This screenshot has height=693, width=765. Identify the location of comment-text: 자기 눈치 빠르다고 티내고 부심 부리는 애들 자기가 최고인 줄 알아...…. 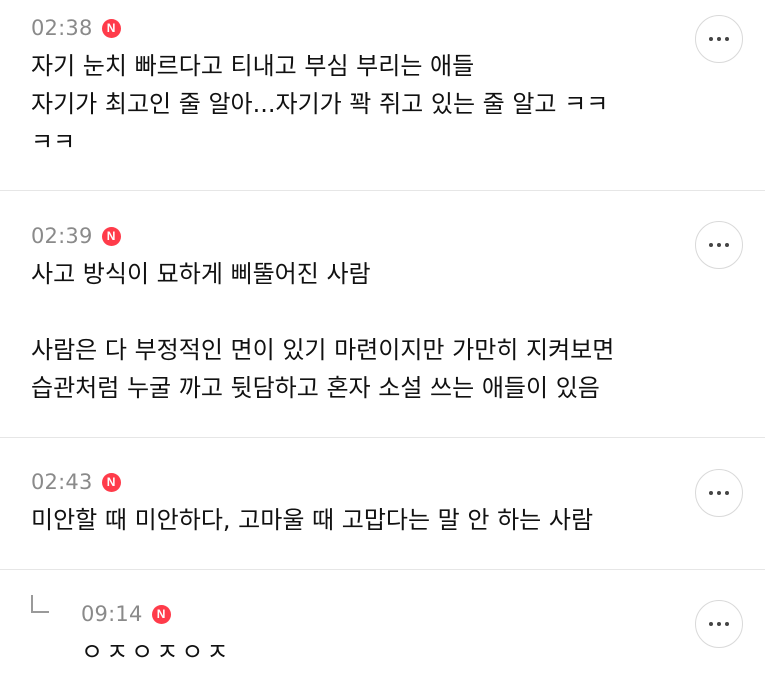
(320, 104).